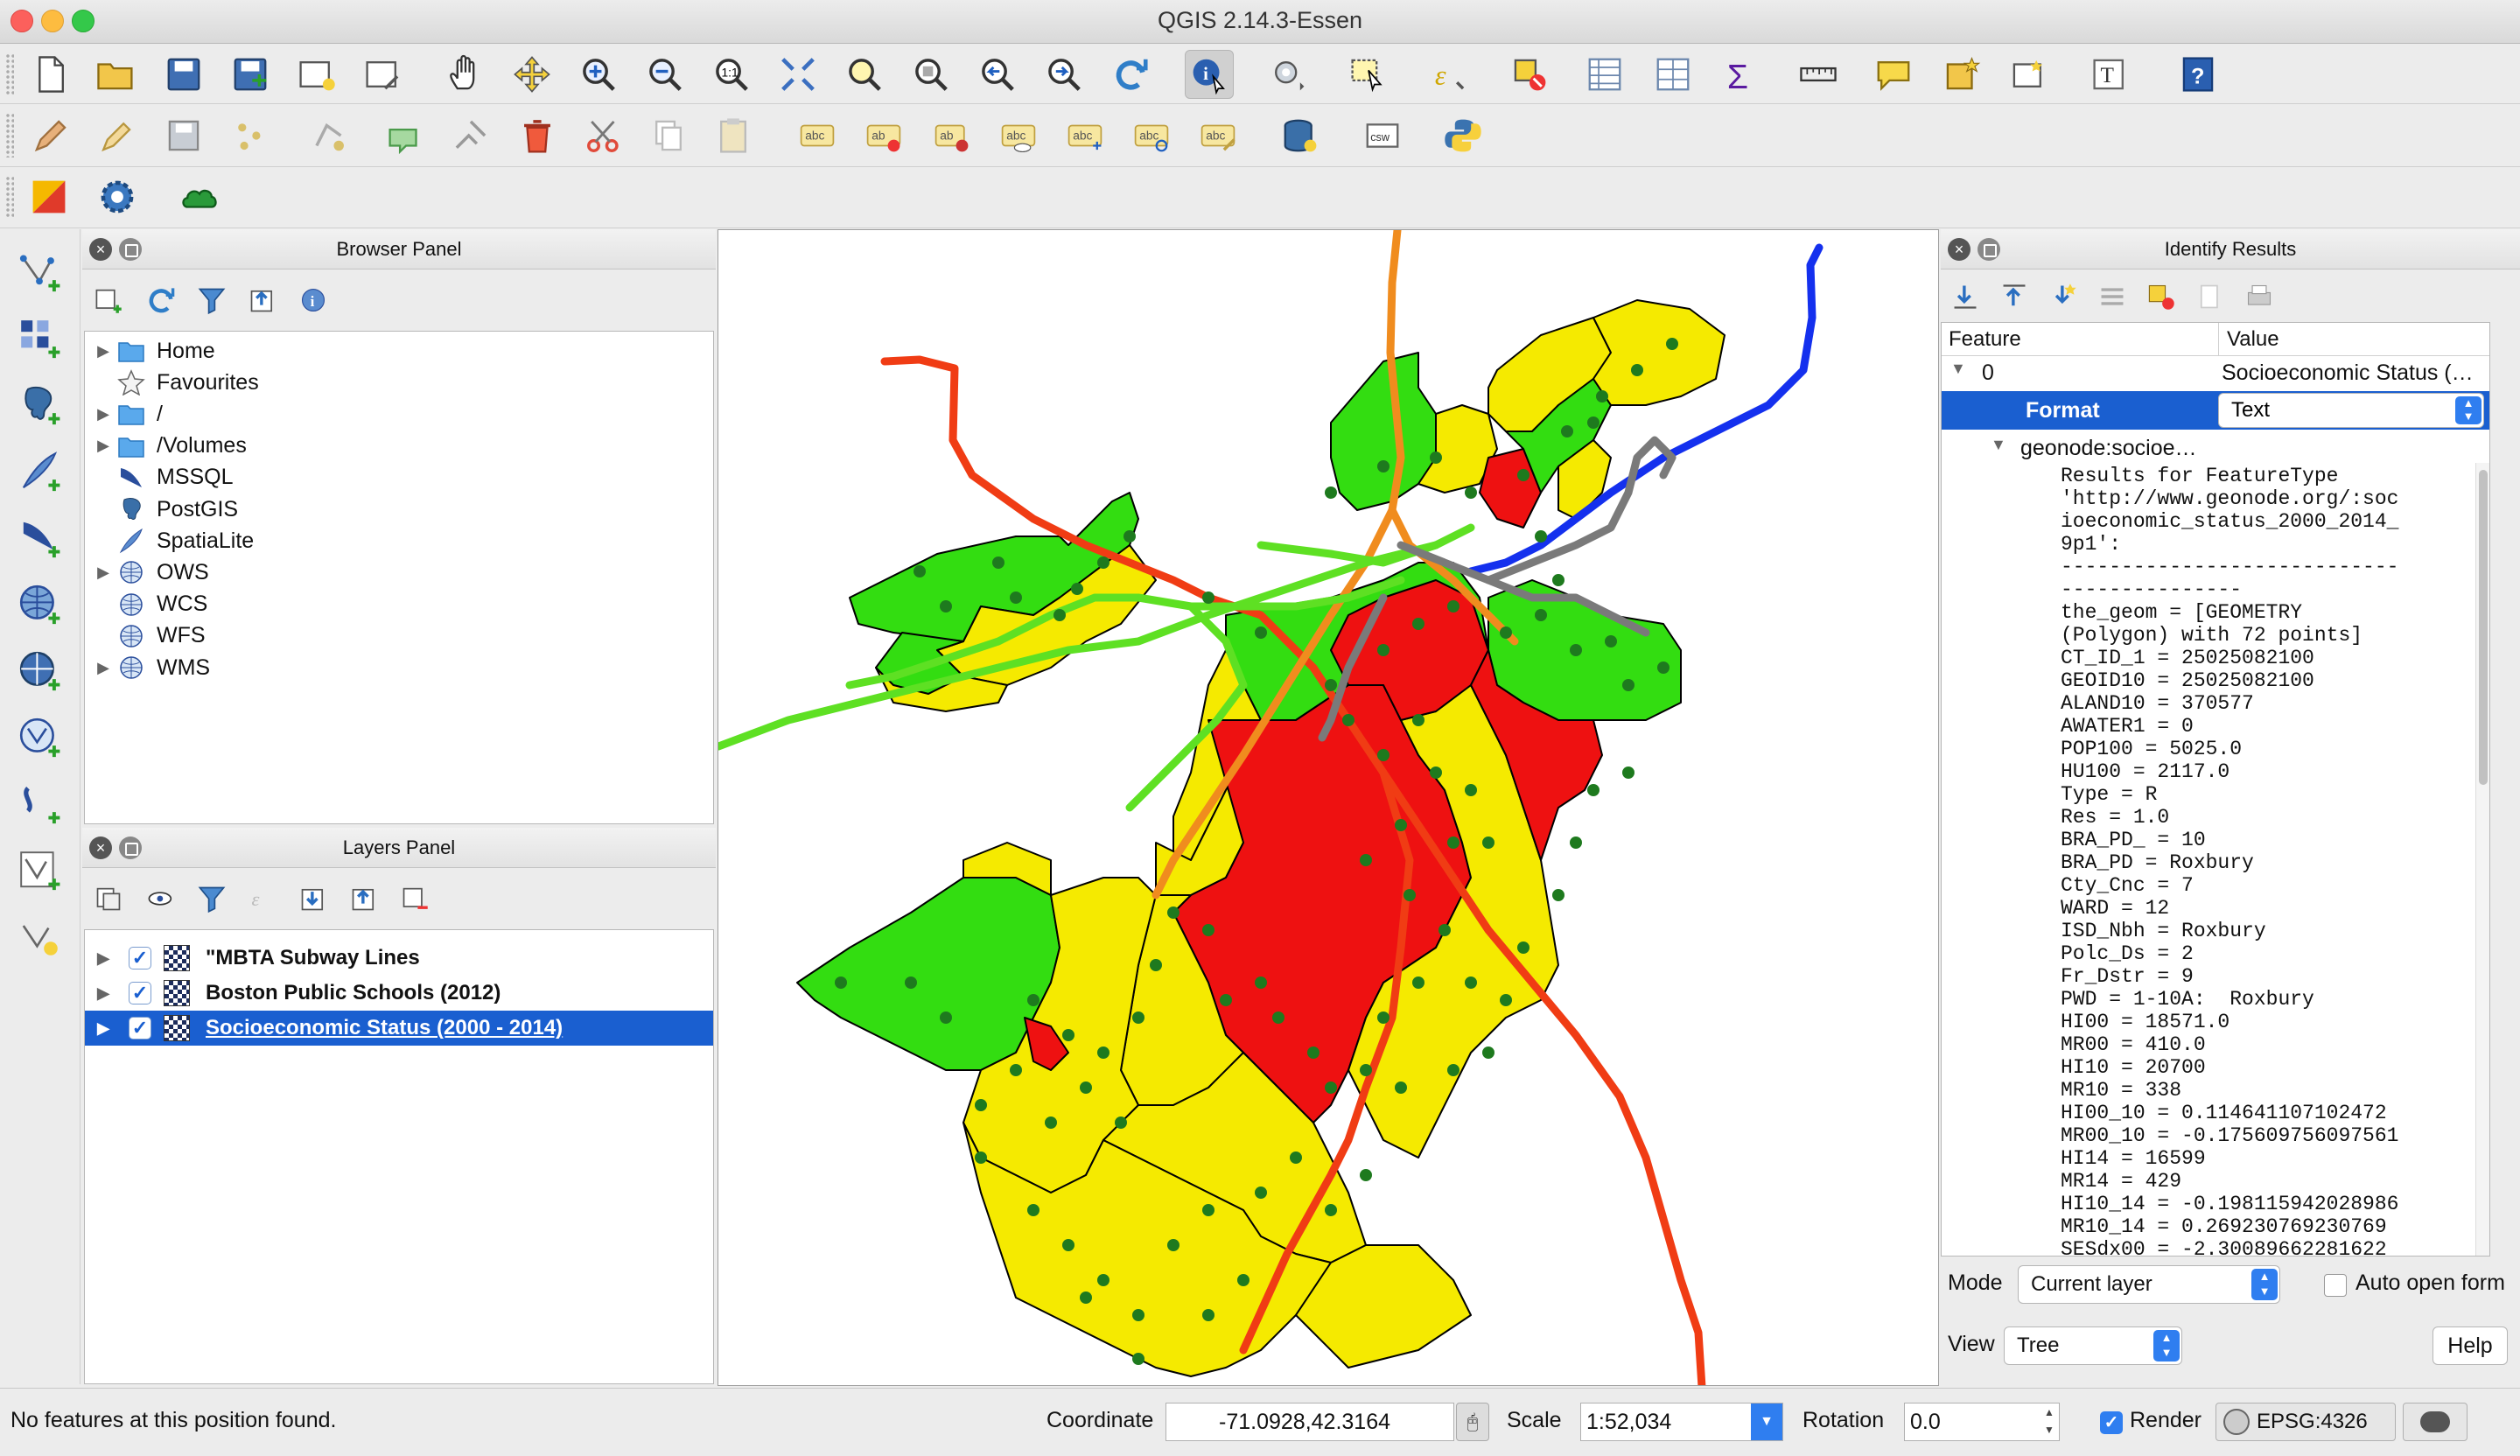 The height and width of the screenshot is (1456, 2520). I want to click on db-manager-icon, so click(1300, 135).